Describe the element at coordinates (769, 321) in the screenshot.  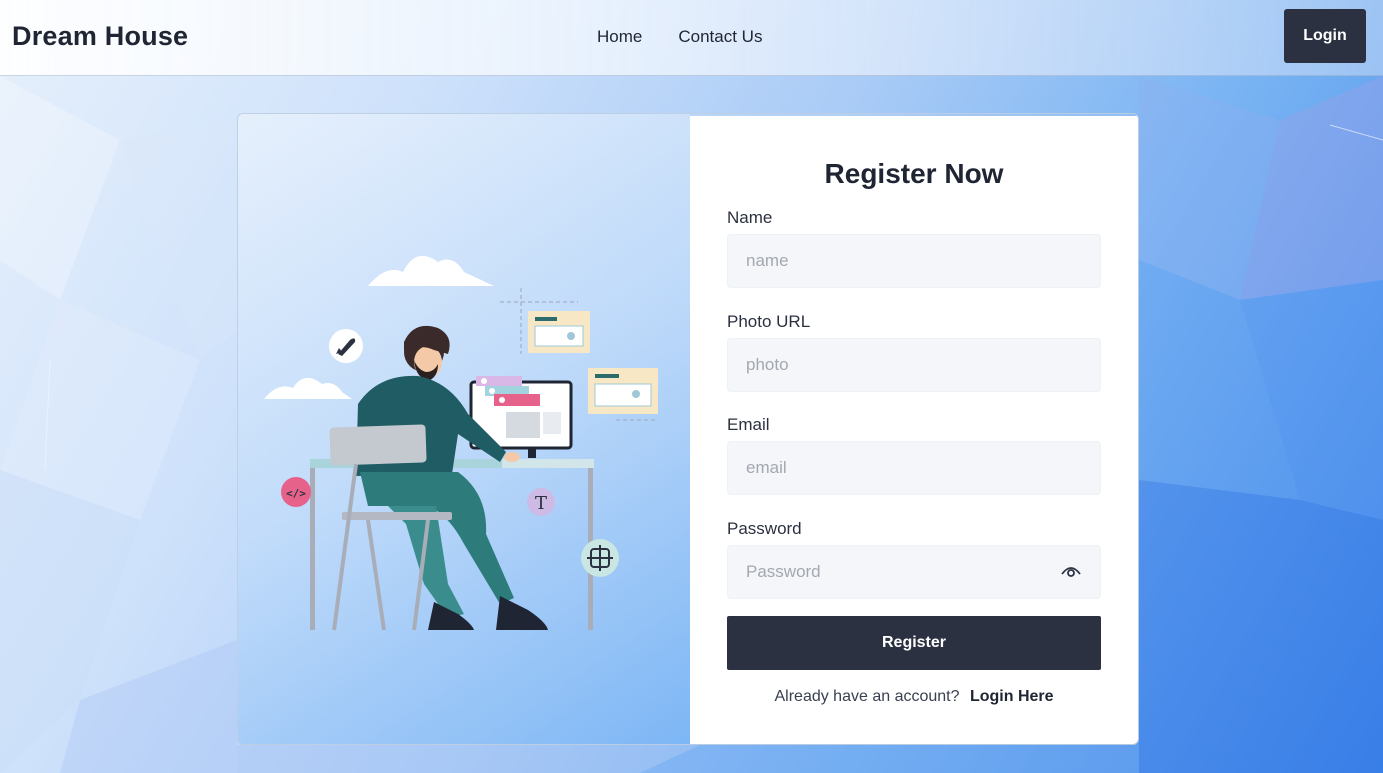
I see `photo-url-label: Photo URL` at that location.